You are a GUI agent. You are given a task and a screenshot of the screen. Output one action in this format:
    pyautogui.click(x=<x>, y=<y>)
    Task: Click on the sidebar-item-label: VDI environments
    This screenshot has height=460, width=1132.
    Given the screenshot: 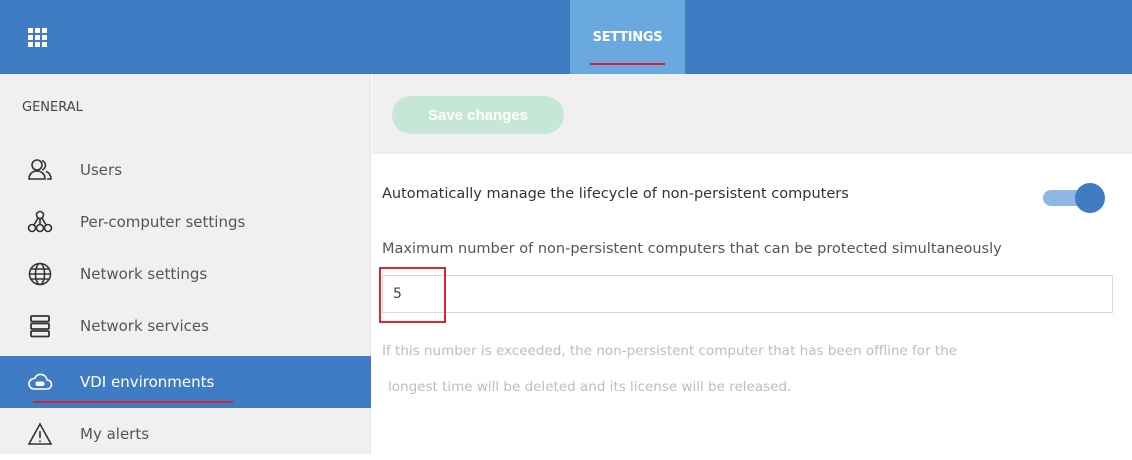 What is the action you would take?
    pyautogui.click(x=147, y=382)
    